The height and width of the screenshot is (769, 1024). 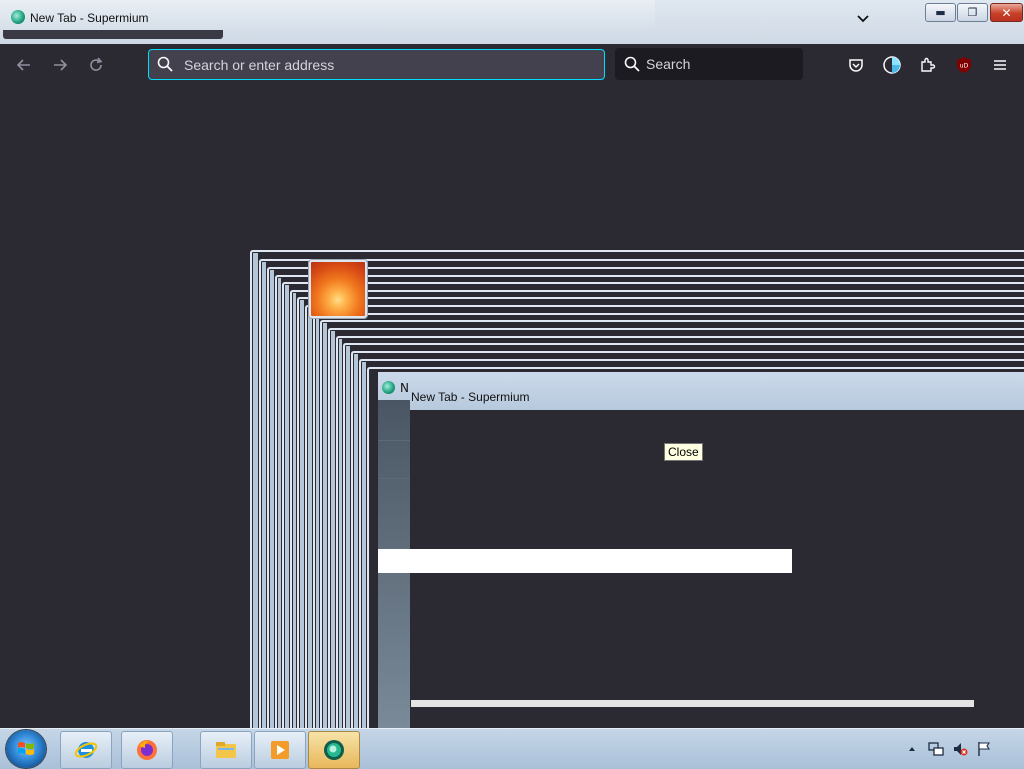 I want to click on reload-button, so click(x=96, y=65).